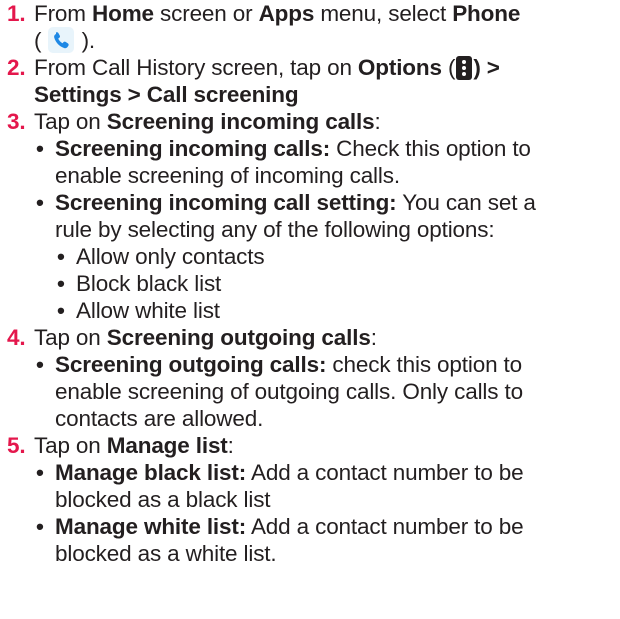  Describe the element at coordinates (61, 40) in the screenshot. I see `phone-icon` at that location.